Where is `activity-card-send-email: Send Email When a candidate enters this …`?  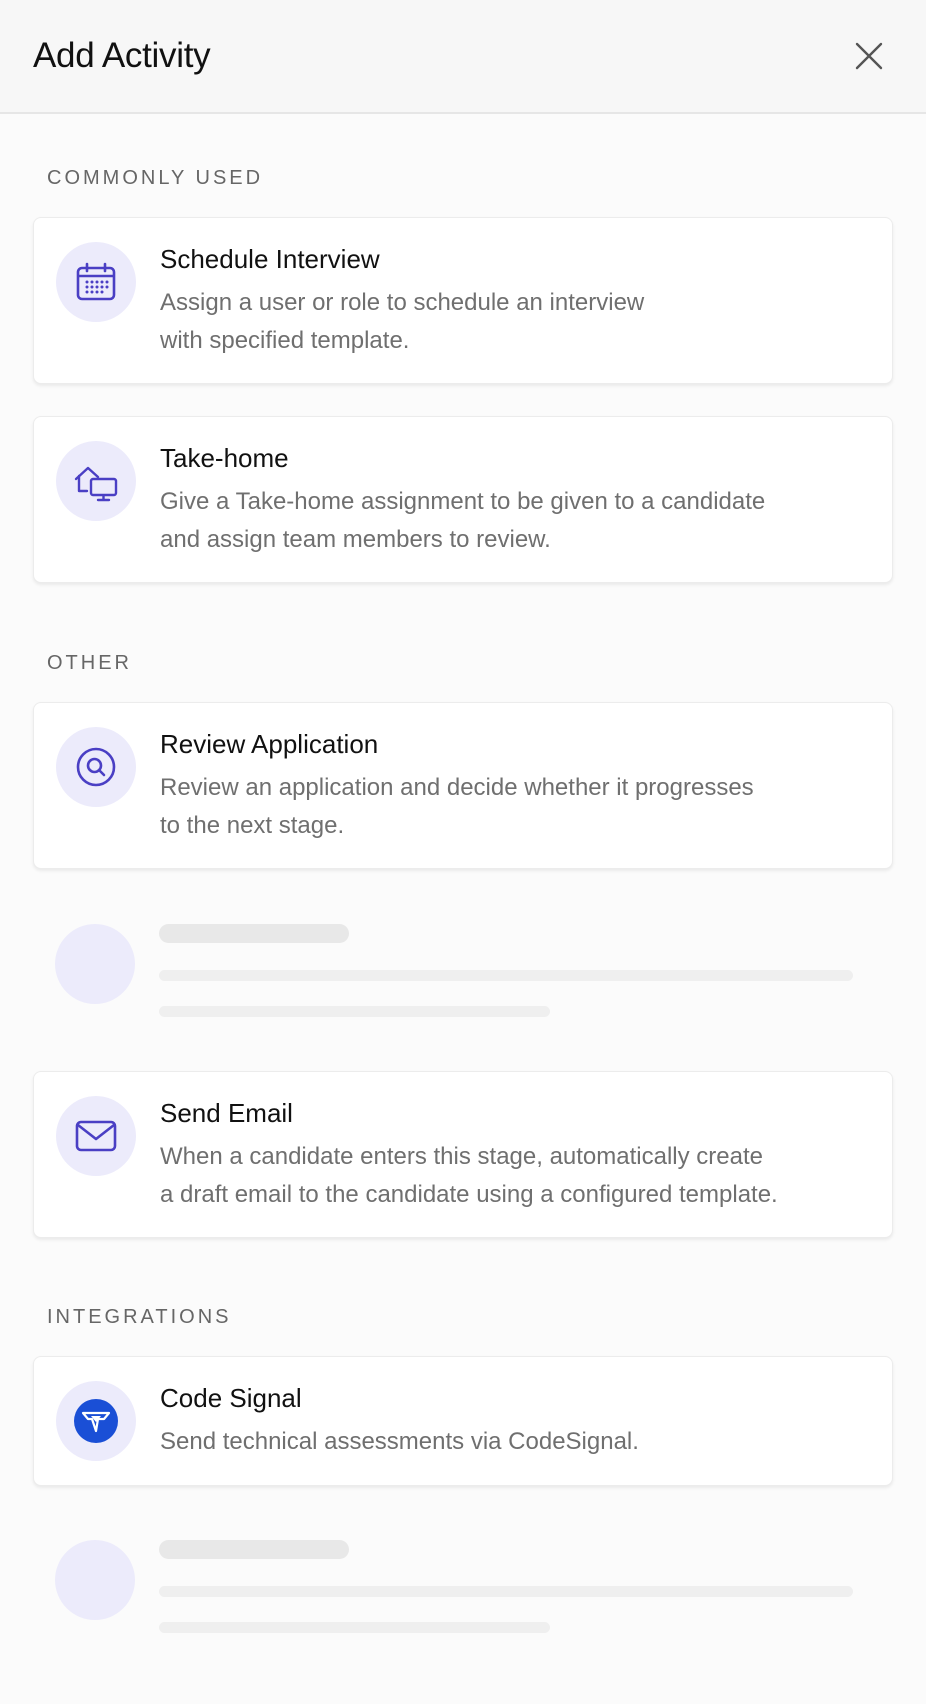 activity-card-send-email: Send Email When a candidate enters this … is located at coordinates (463, 1154).